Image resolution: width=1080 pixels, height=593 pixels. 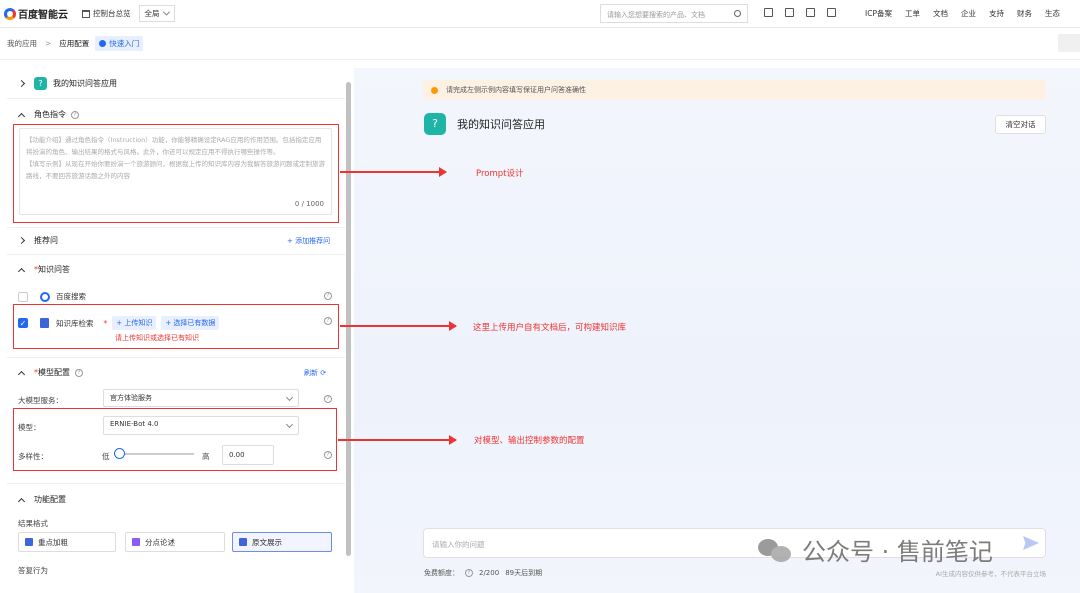 What do you see at coordinates (434, 90) in the screenshot?
I see `warning-icon` at bounding box center [434, 90].